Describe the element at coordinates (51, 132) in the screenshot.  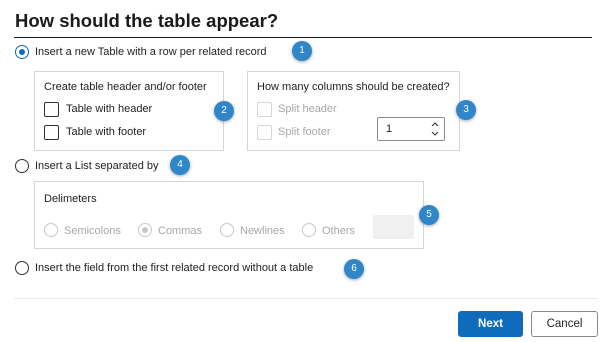
I see `checkbox-table-with-footer` at that location.